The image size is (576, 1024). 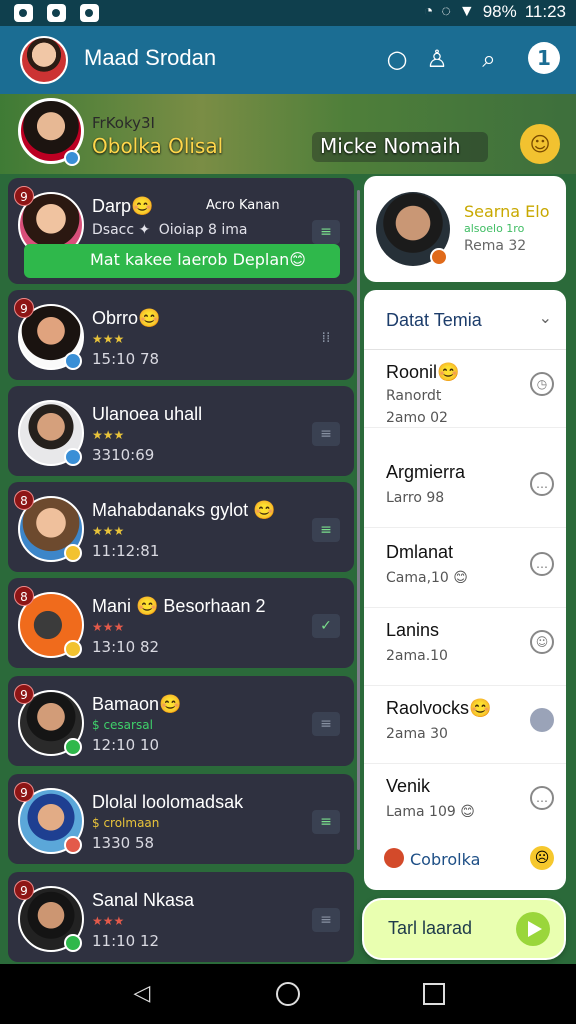 What do you see at coordinates (126, 823) in the screenshot?
I see `contact-subtitle: $ crolmaan` at bounding box center [126, 823].